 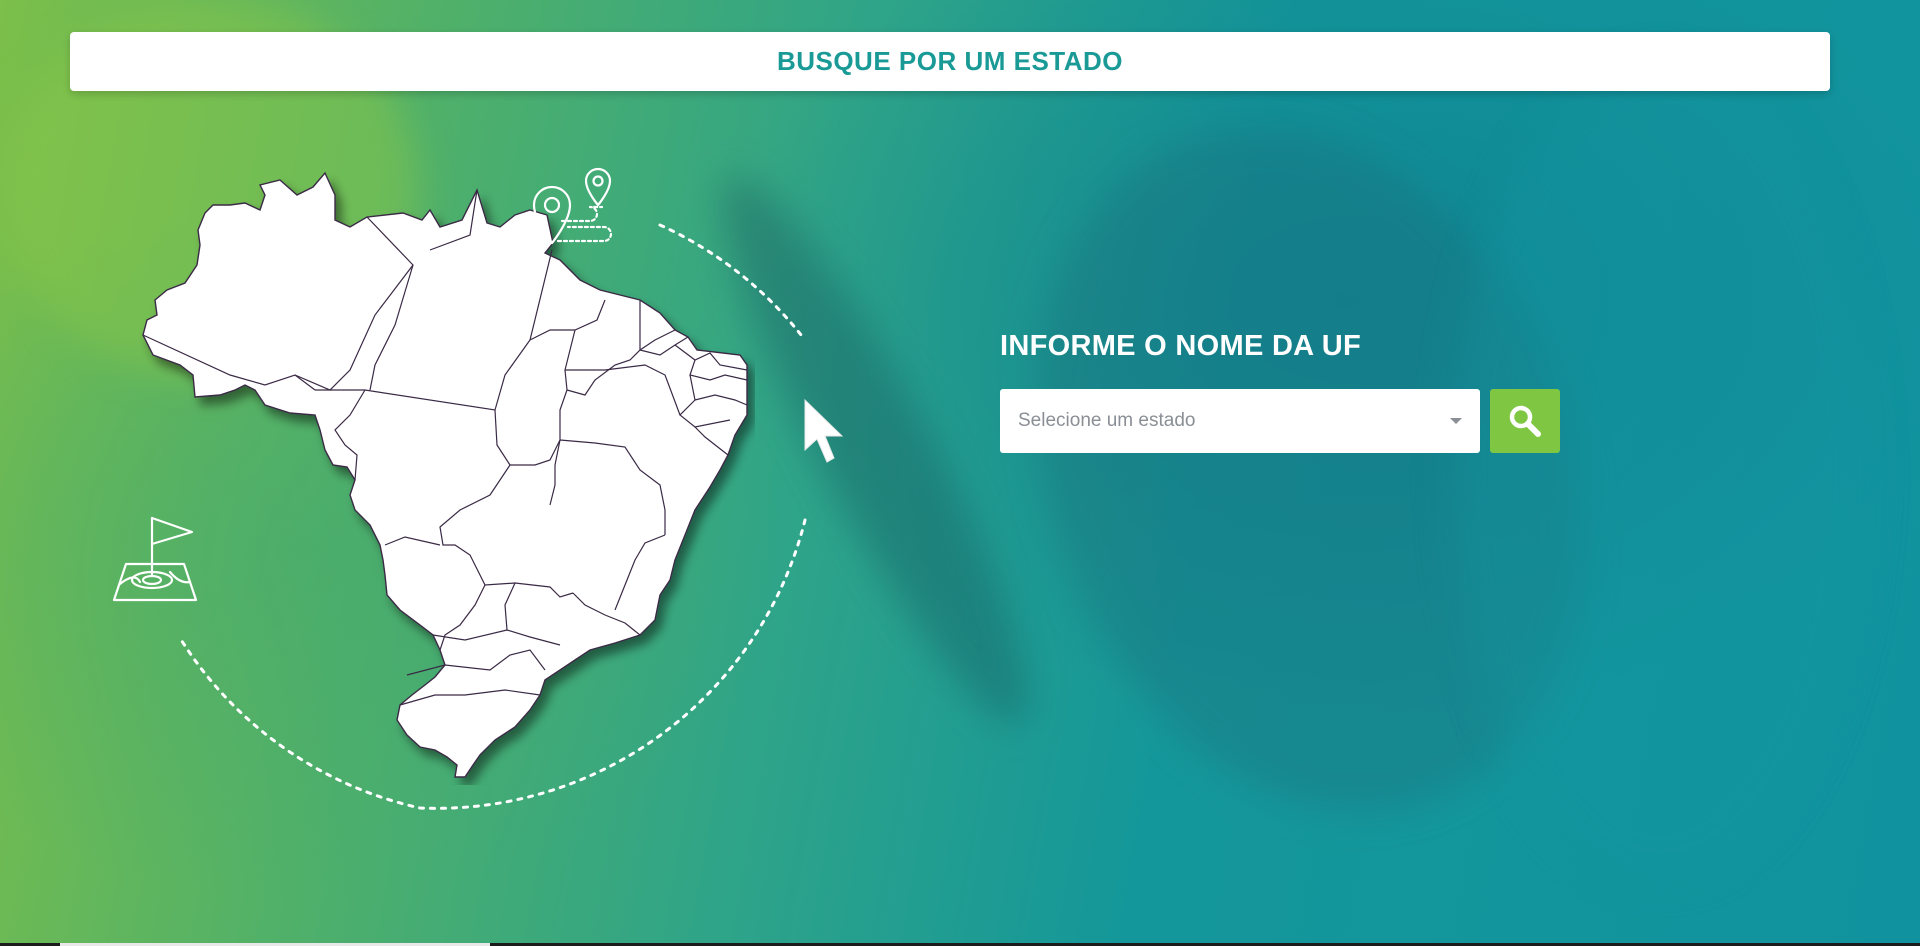 I want to click on state-search-form: INFORME O NOME DA UF Selecione um estado, so click(x=1280, y=391).